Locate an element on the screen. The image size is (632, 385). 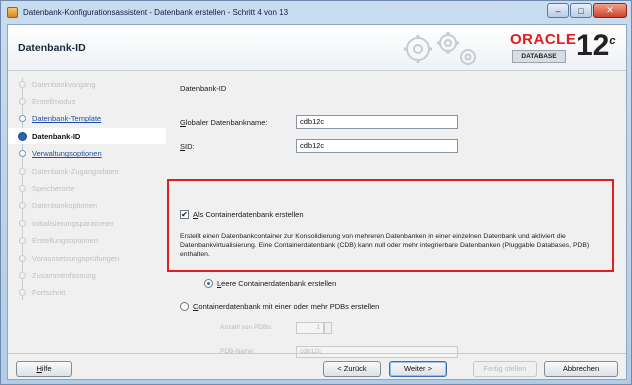
nav-step-label: Datenbank-Template is located at coordinates (66, 118).